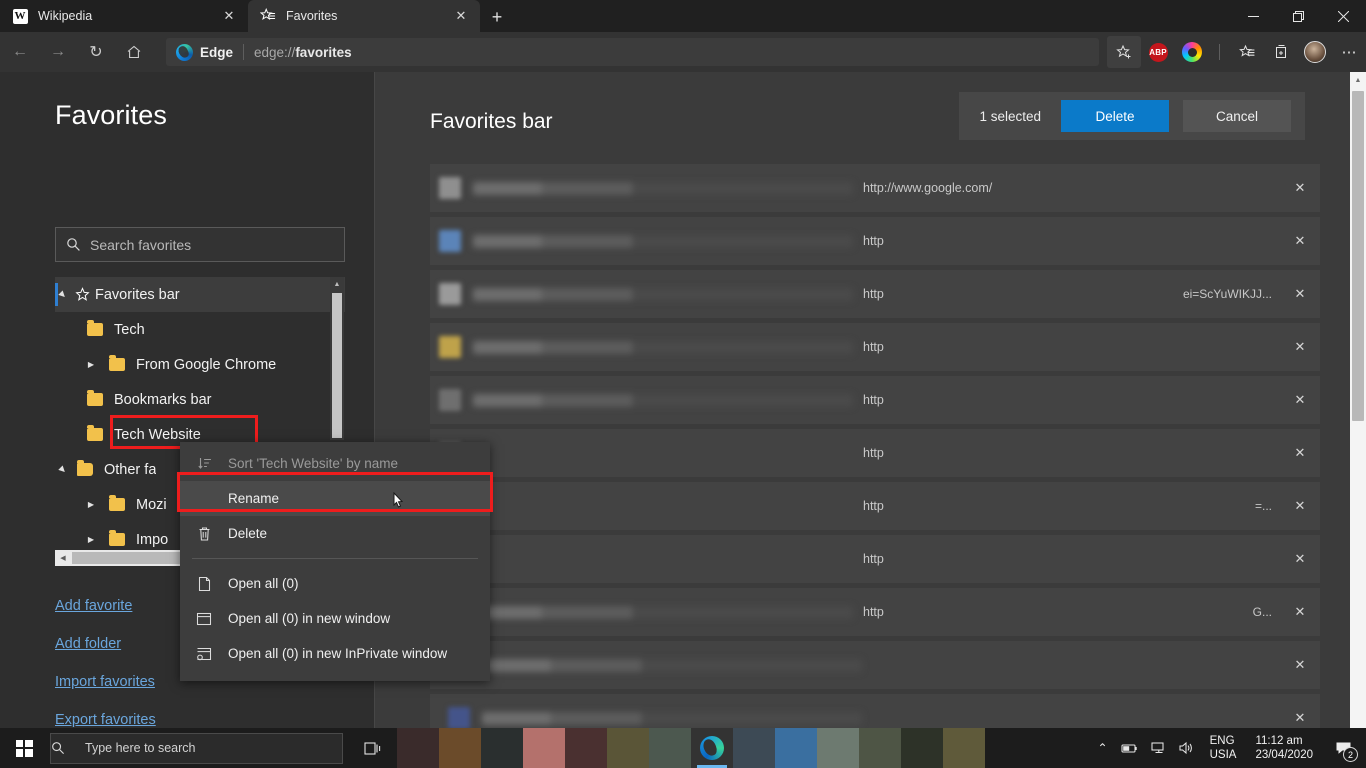 The image size is (1366, 768). I want to click on add-favorite-icon, so click(1124, 52).